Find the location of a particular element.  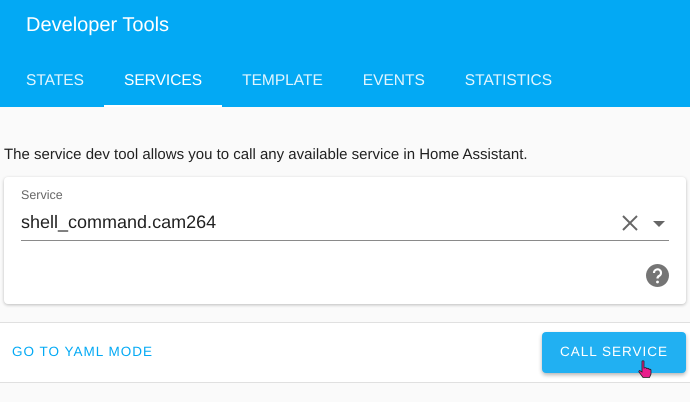

description: The service dev tool allows you to call any available service in Home Assistant. is located at coordinates (266, 155).